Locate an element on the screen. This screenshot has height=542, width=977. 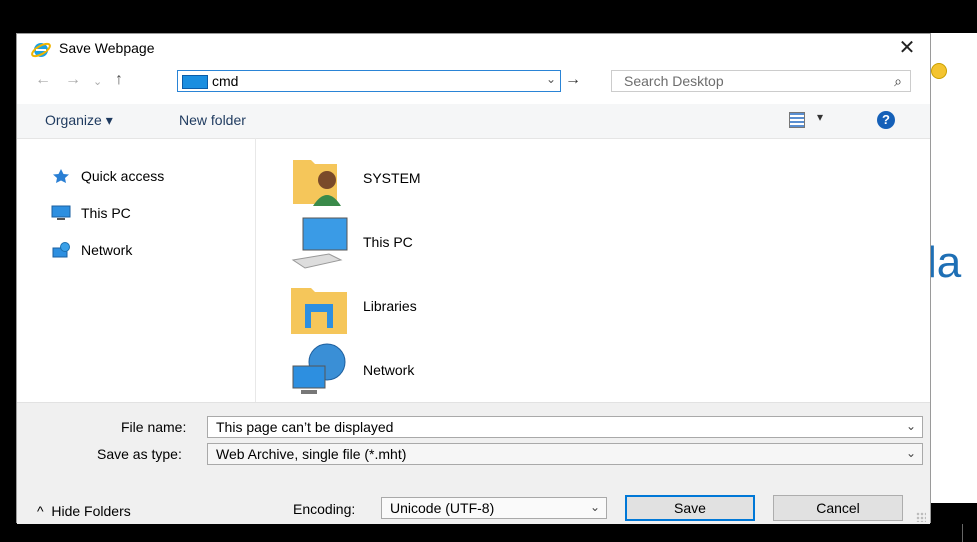
address-value: cmd is located at coordinates (225, 81).